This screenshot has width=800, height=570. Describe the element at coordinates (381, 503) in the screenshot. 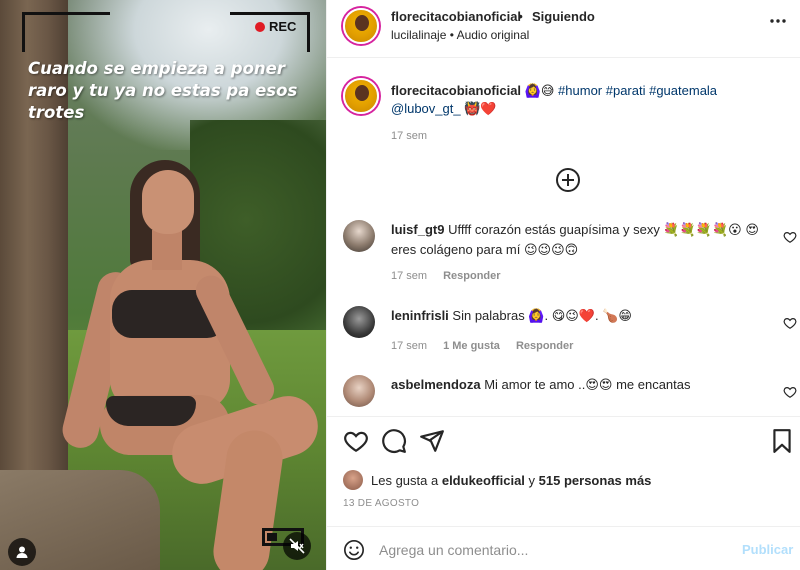

I see `post-date: 13 DE AGOSTO` at that location.